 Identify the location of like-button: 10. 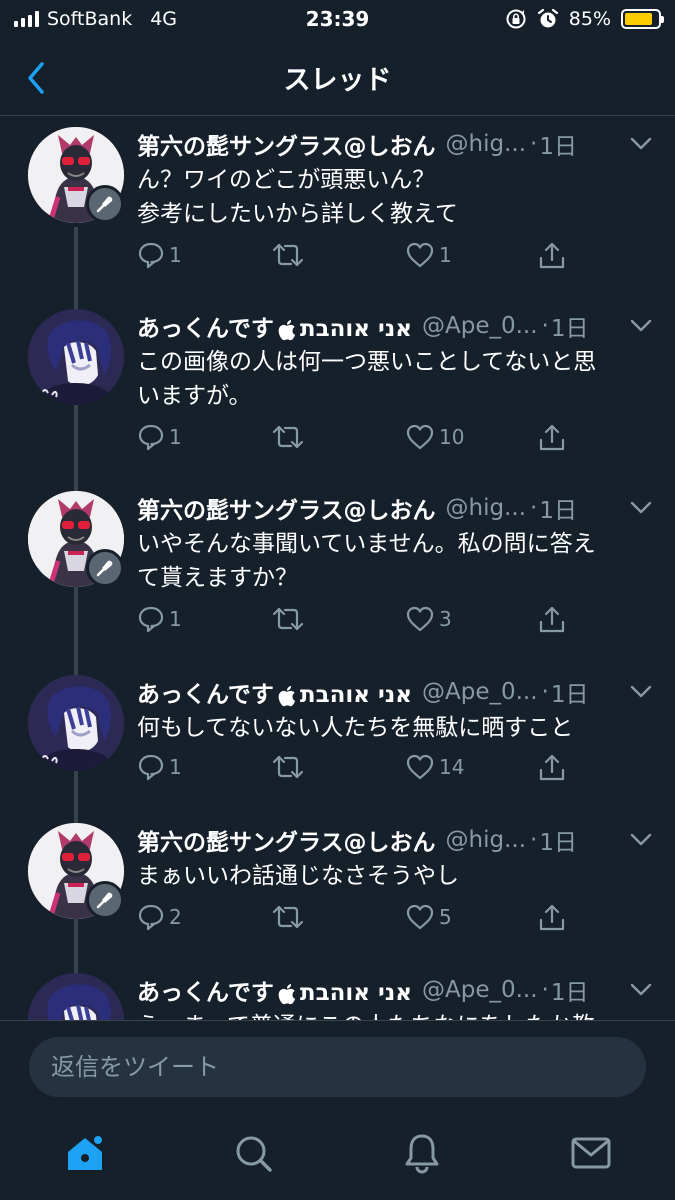
(434, 437).